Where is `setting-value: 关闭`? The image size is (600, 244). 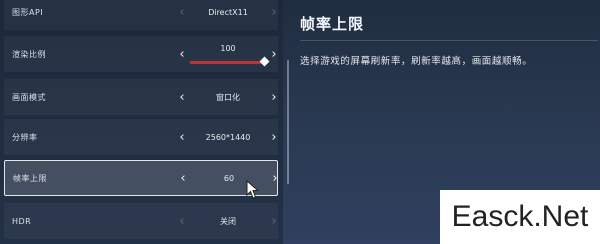
setting-value: 关闭 is located at coordinates (228, 221).